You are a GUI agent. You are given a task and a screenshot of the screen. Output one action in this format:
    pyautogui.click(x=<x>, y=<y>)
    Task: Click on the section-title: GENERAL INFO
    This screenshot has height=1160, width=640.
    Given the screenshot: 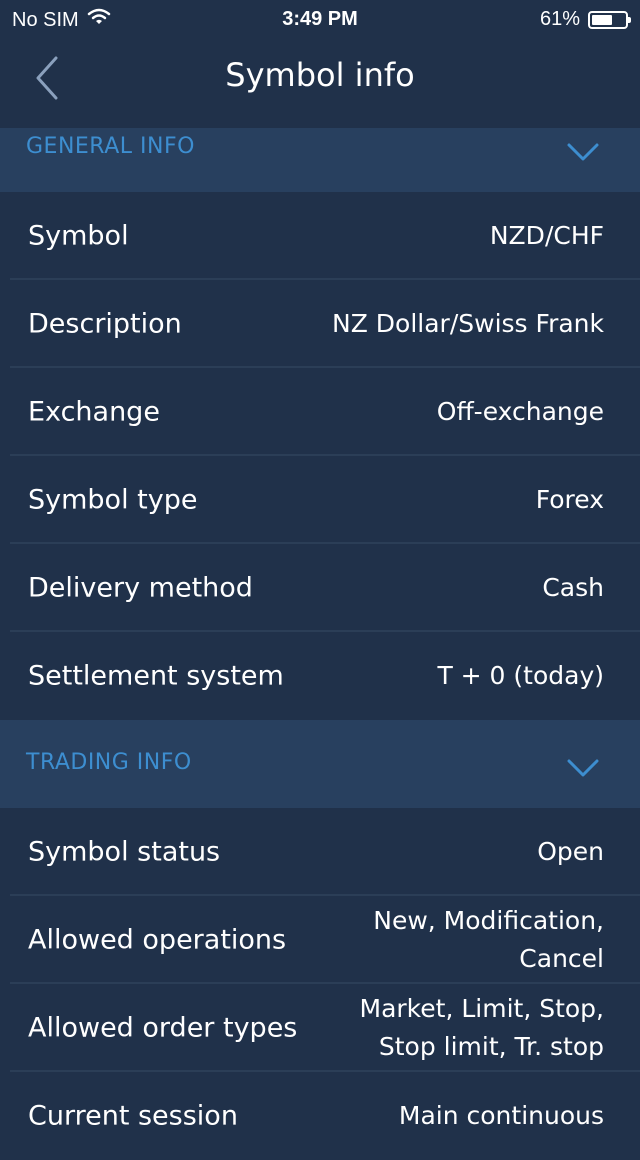 What is the action you would take?
    pyautogui.click(x=110, y=146)
    